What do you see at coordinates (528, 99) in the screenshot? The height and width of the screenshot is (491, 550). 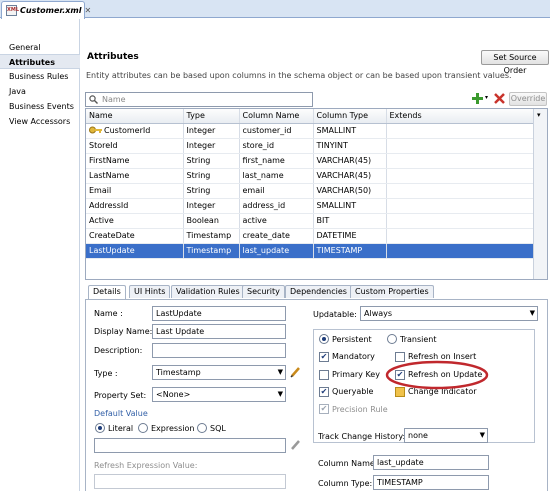 I see `override-button: Override` at bounding box center [528, 99].